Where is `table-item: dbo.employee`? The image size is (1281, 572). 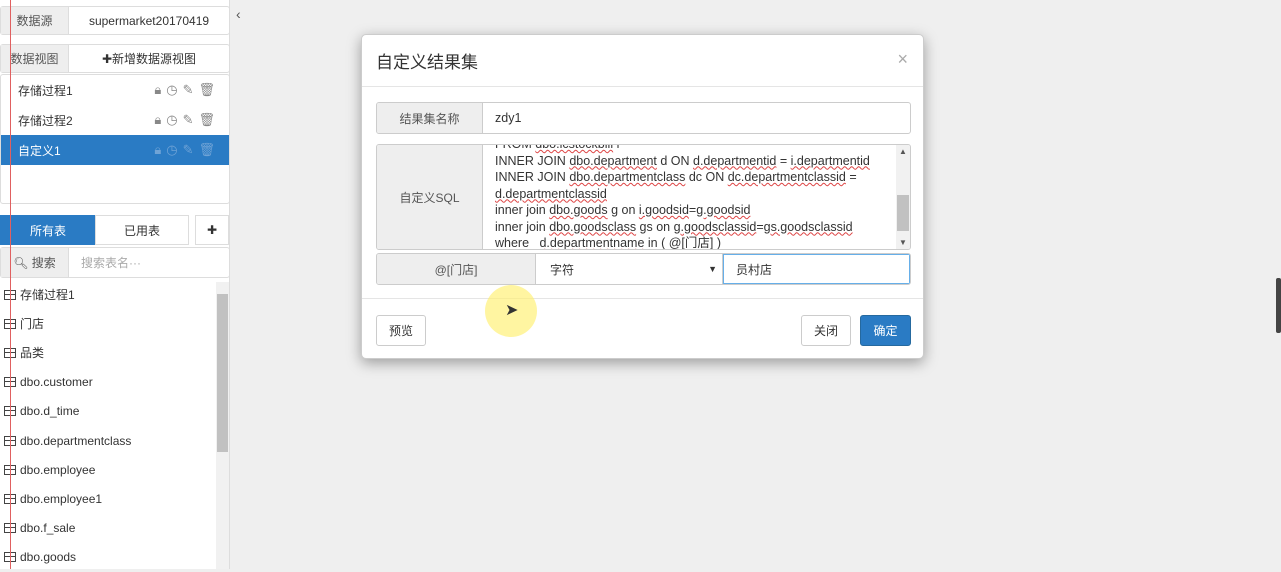 table-item: dbo.employee is located at coordinates (107, 469).